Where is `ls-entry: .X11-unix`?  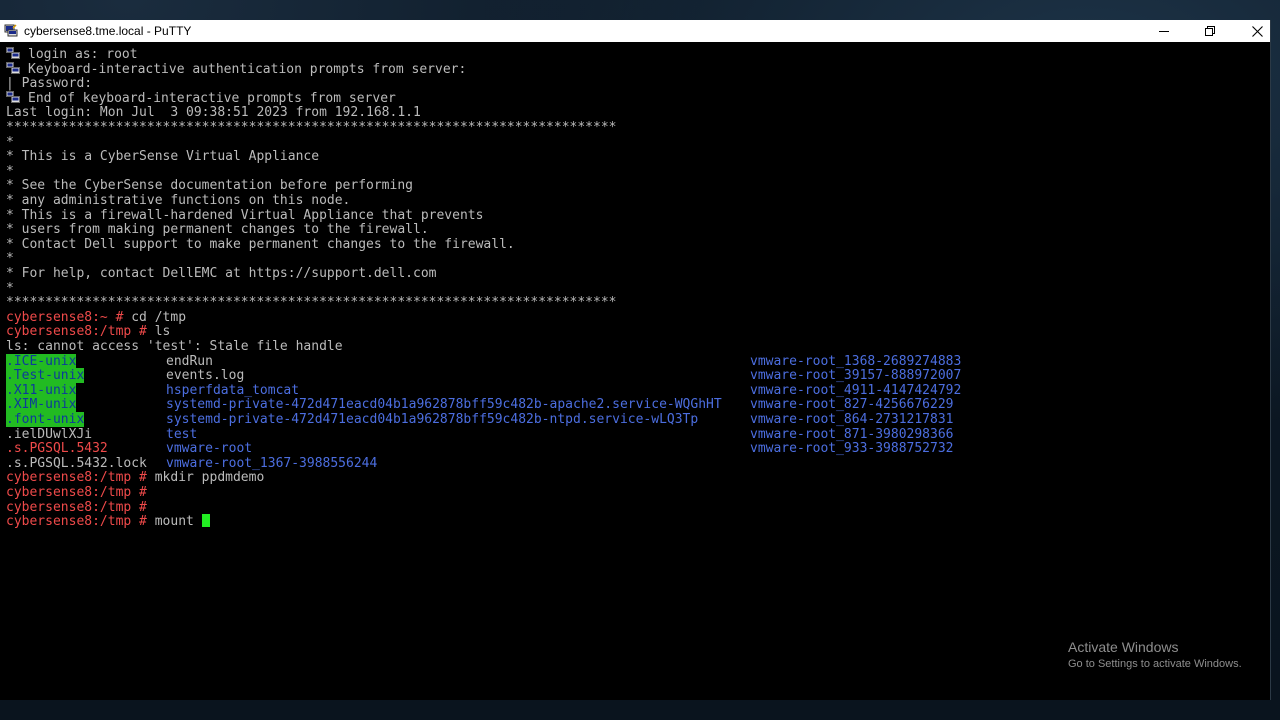 ls-entry: .X11-unix is located at coordinates (41, 390).